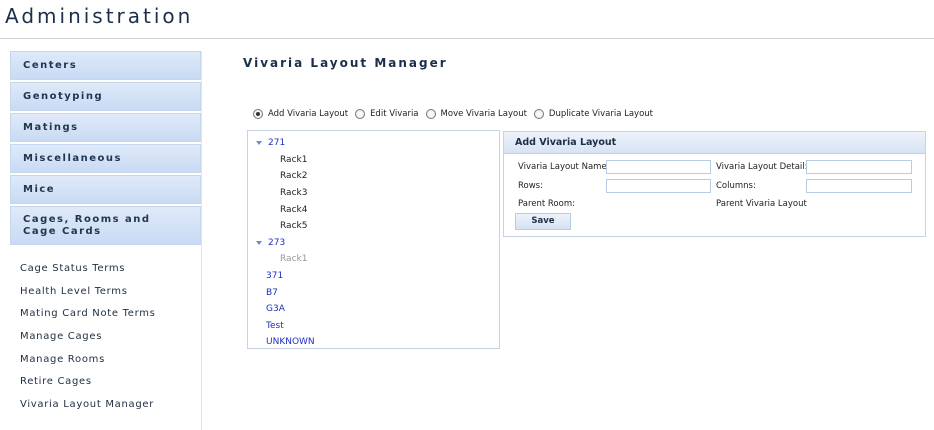 The height and width of the screenshot is (430, 934). I want to click on tree-node-rack1-273: Rack1, so click(373, 259).